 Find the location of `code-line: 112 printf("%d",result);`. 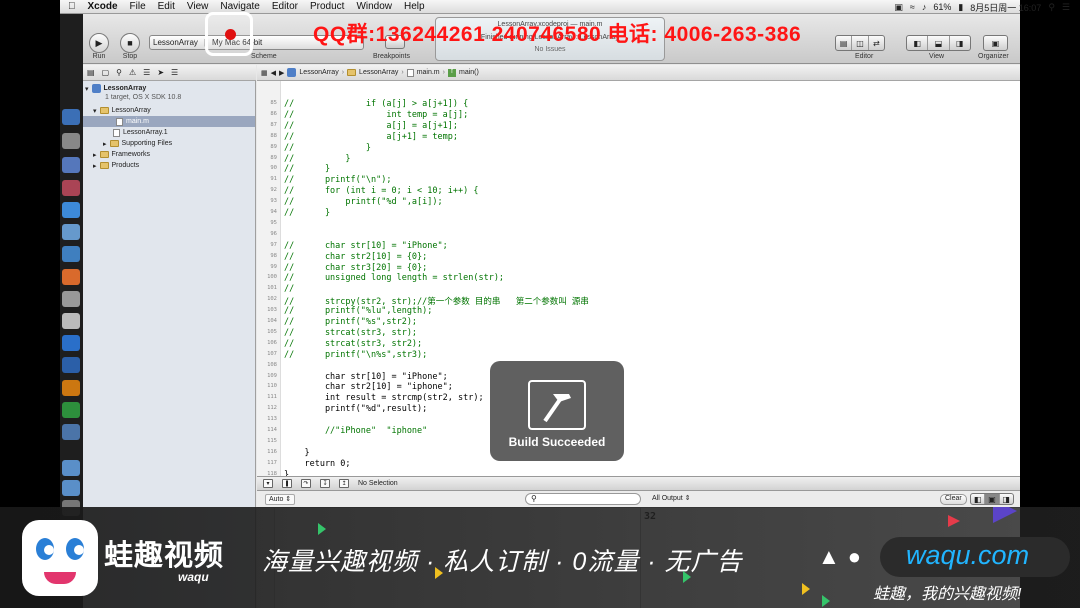

code-line: 112 printf("%d",result); is located at coordinates (638, 408).